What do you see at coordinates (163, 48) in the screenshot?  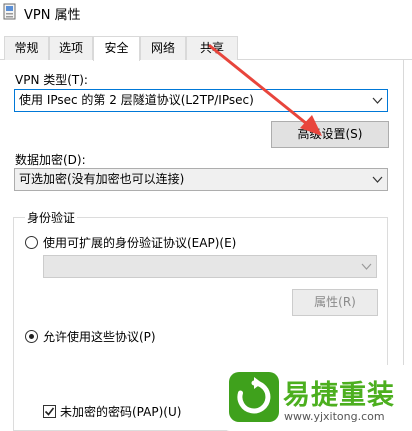 I see `tab-network: 网络` at bounding box center [163, 48].